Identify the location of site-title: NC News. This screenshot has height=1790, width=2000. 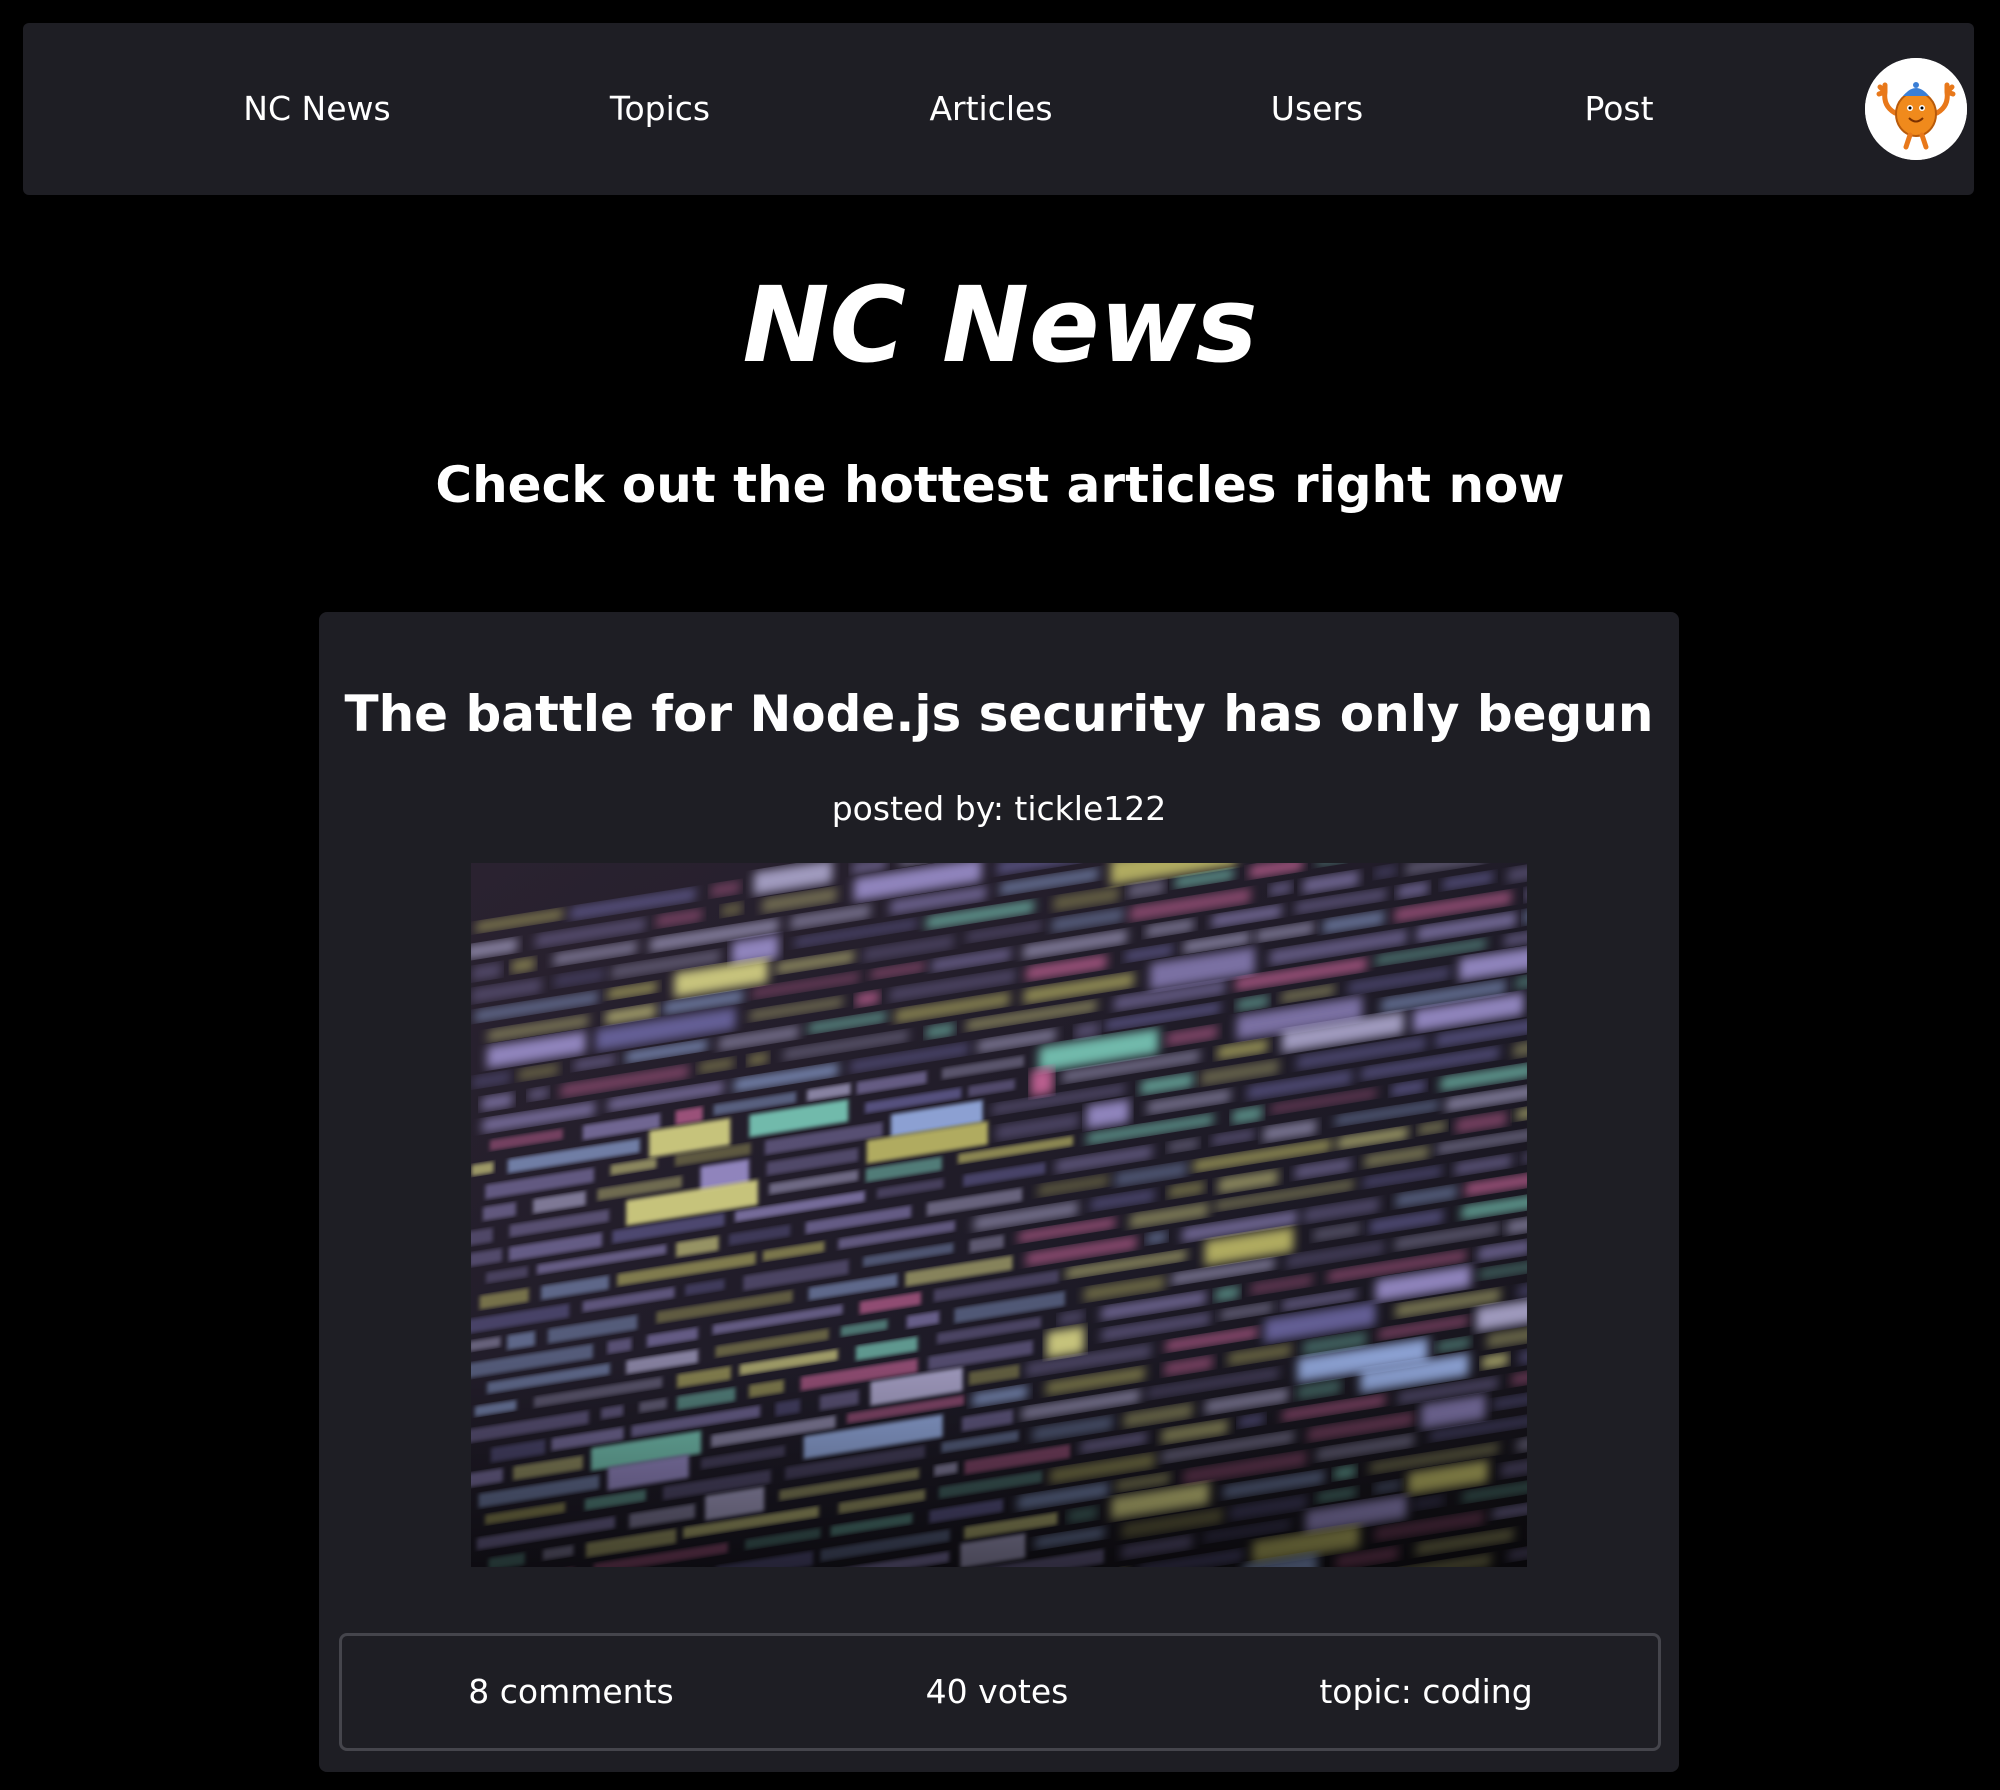
(1000, 325).